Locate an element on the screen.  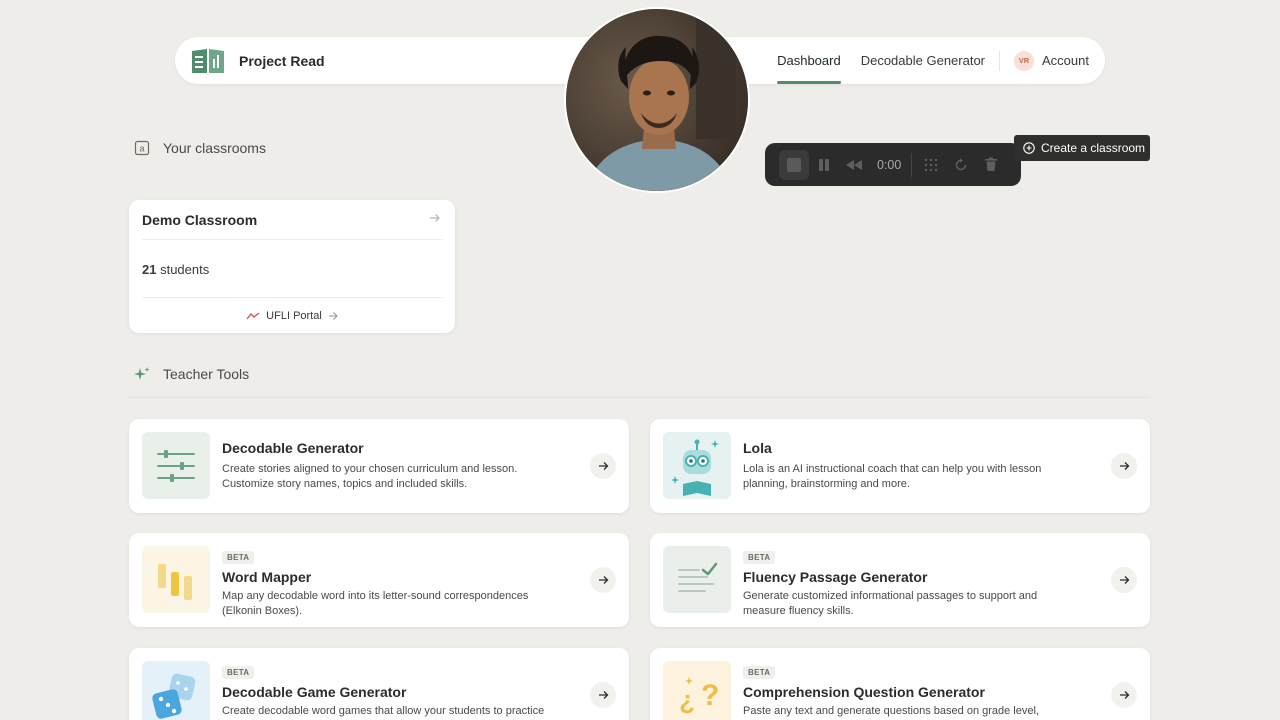
svg-text: a is located at coordinates (141, 149).